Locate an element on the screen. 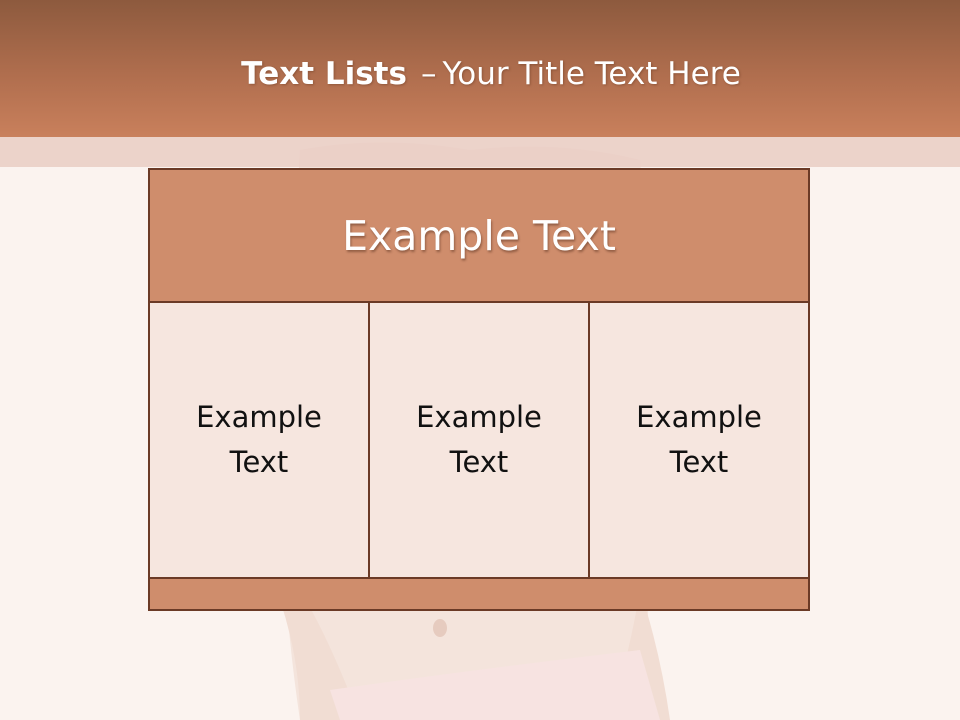  table-header-text: Example Text is located at coordinates (479, 235).